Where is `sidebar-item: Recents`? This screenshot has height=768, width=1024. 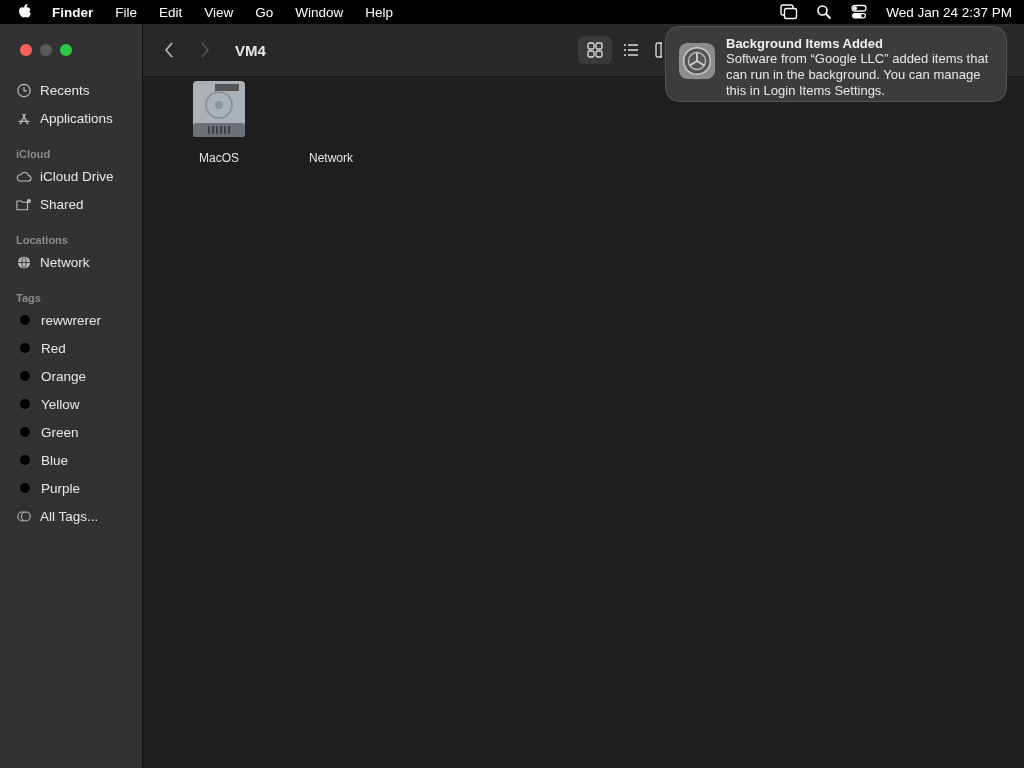 sidebar-item: Recents is located at coordinates (79, 90).